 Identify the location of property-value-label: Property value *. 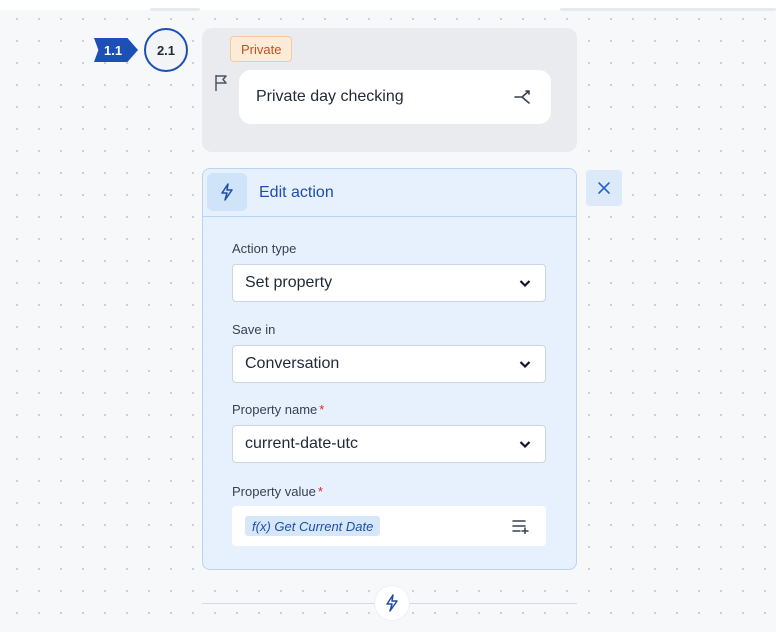
(277, 491).